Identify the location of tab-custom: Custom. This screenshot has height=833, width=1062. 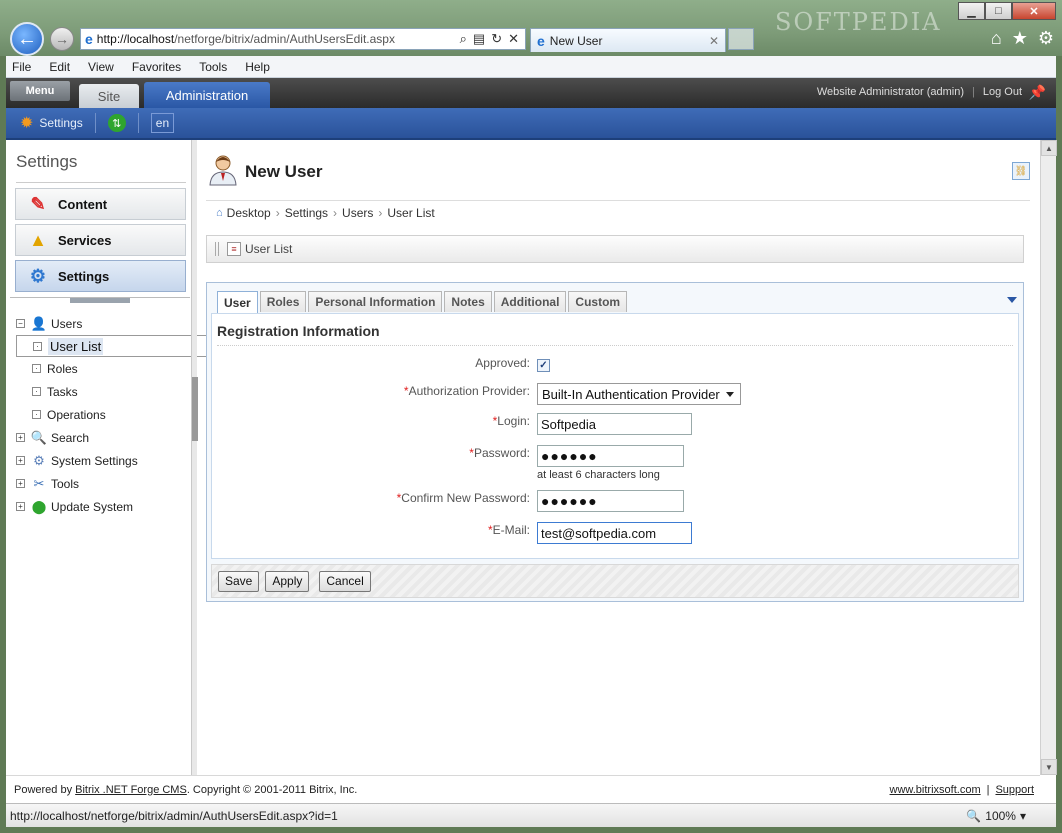
(598, 301).